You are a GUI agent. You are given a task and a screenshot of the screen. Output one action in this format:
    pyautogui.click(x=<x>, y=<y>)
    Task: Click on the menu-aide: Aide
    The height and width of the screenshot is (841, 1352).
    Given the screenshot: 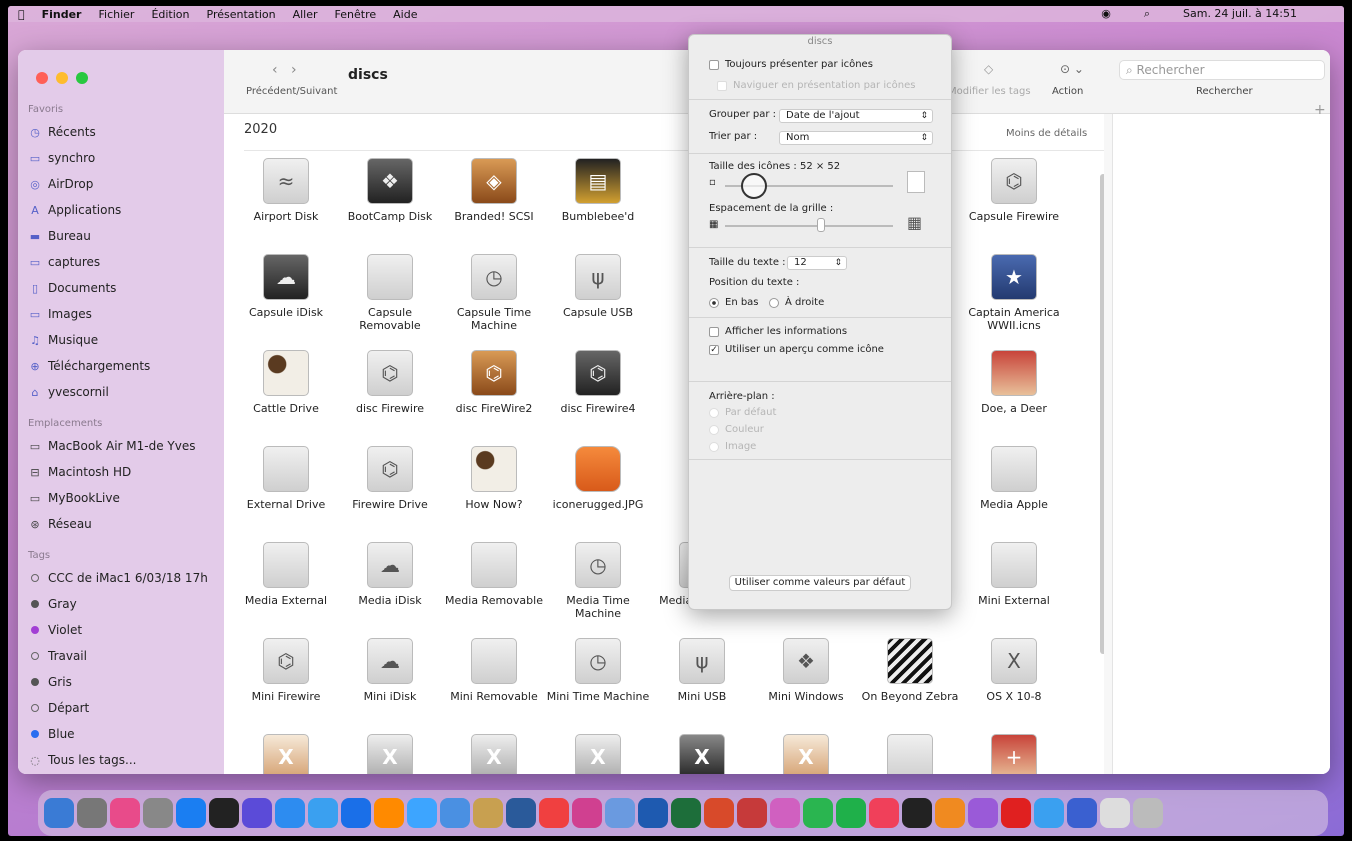 What is the action you would take?
    pyautogui.click(x=405, y=14)
    